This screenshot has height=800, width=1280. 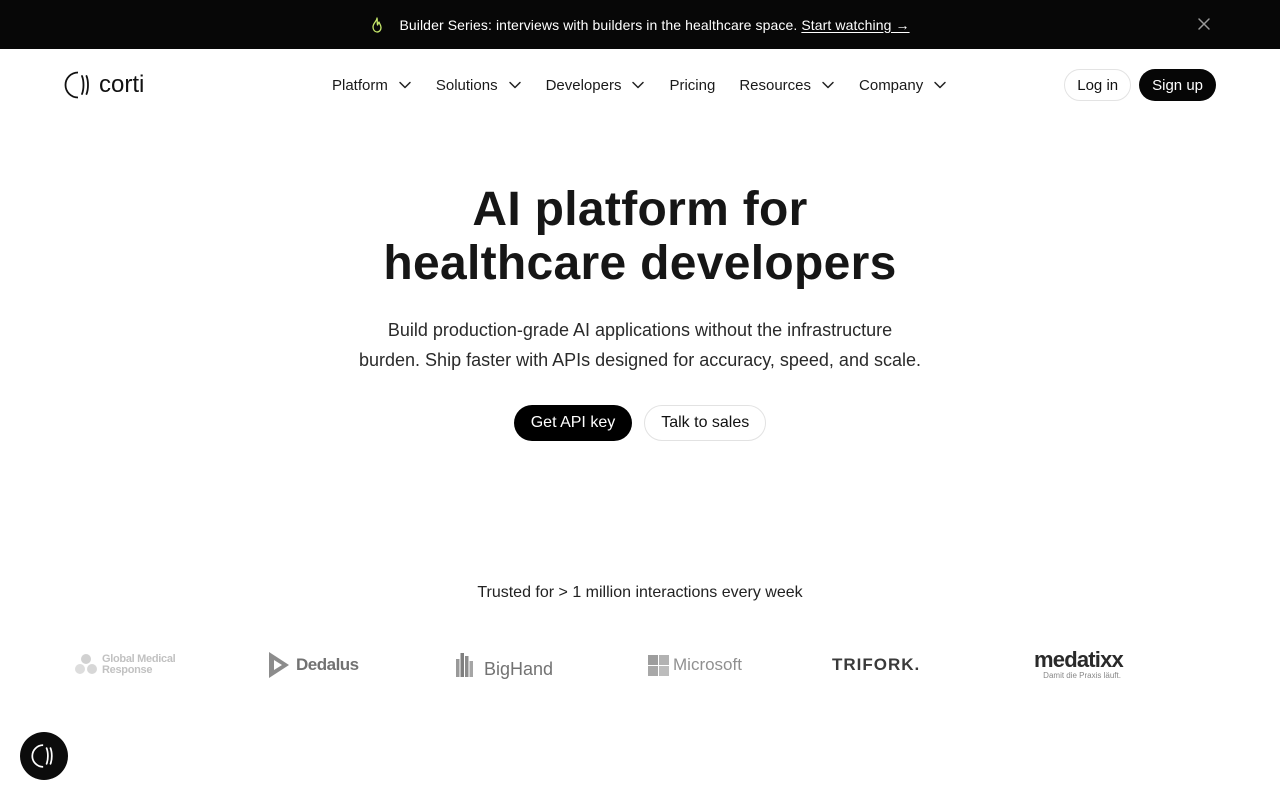 What do you see at coordinates (1177, 85) in the screenshot?
I see `signup-button: Sign up` at bounding box center [1177, 85].